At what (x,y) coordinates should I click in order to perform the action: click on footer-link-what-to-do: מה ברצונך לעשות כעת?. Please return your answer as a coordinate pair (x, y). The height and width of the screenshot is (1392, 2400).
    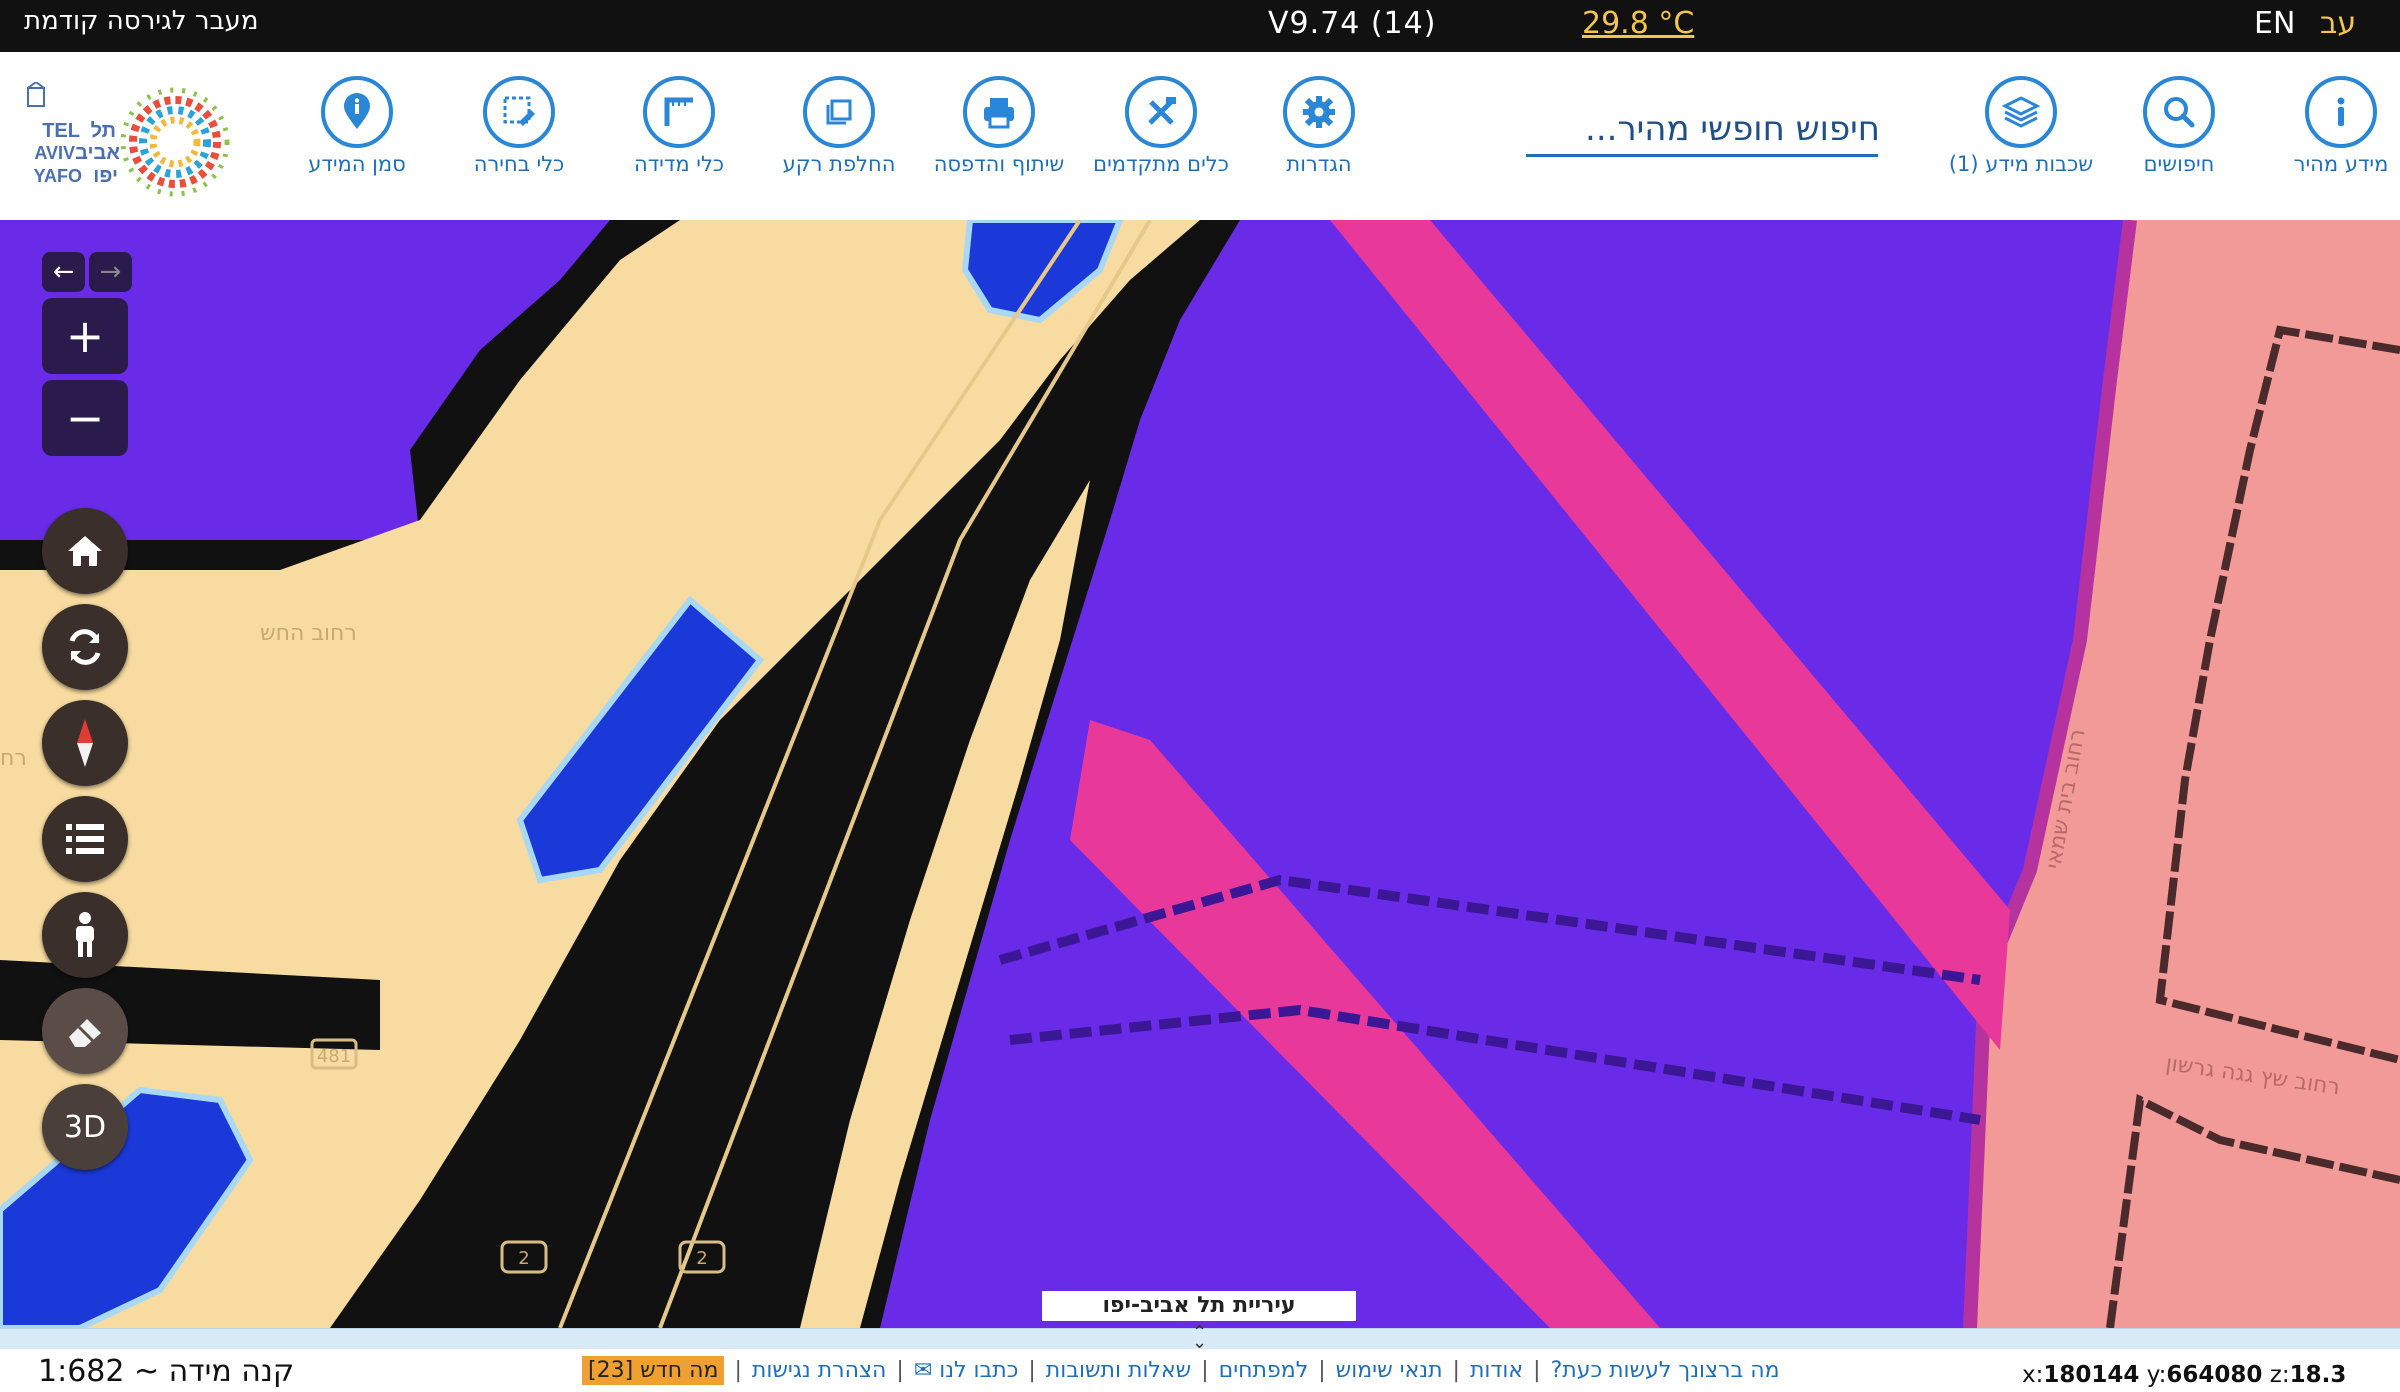
    Looking at the image, I should click on (1665, 1370).